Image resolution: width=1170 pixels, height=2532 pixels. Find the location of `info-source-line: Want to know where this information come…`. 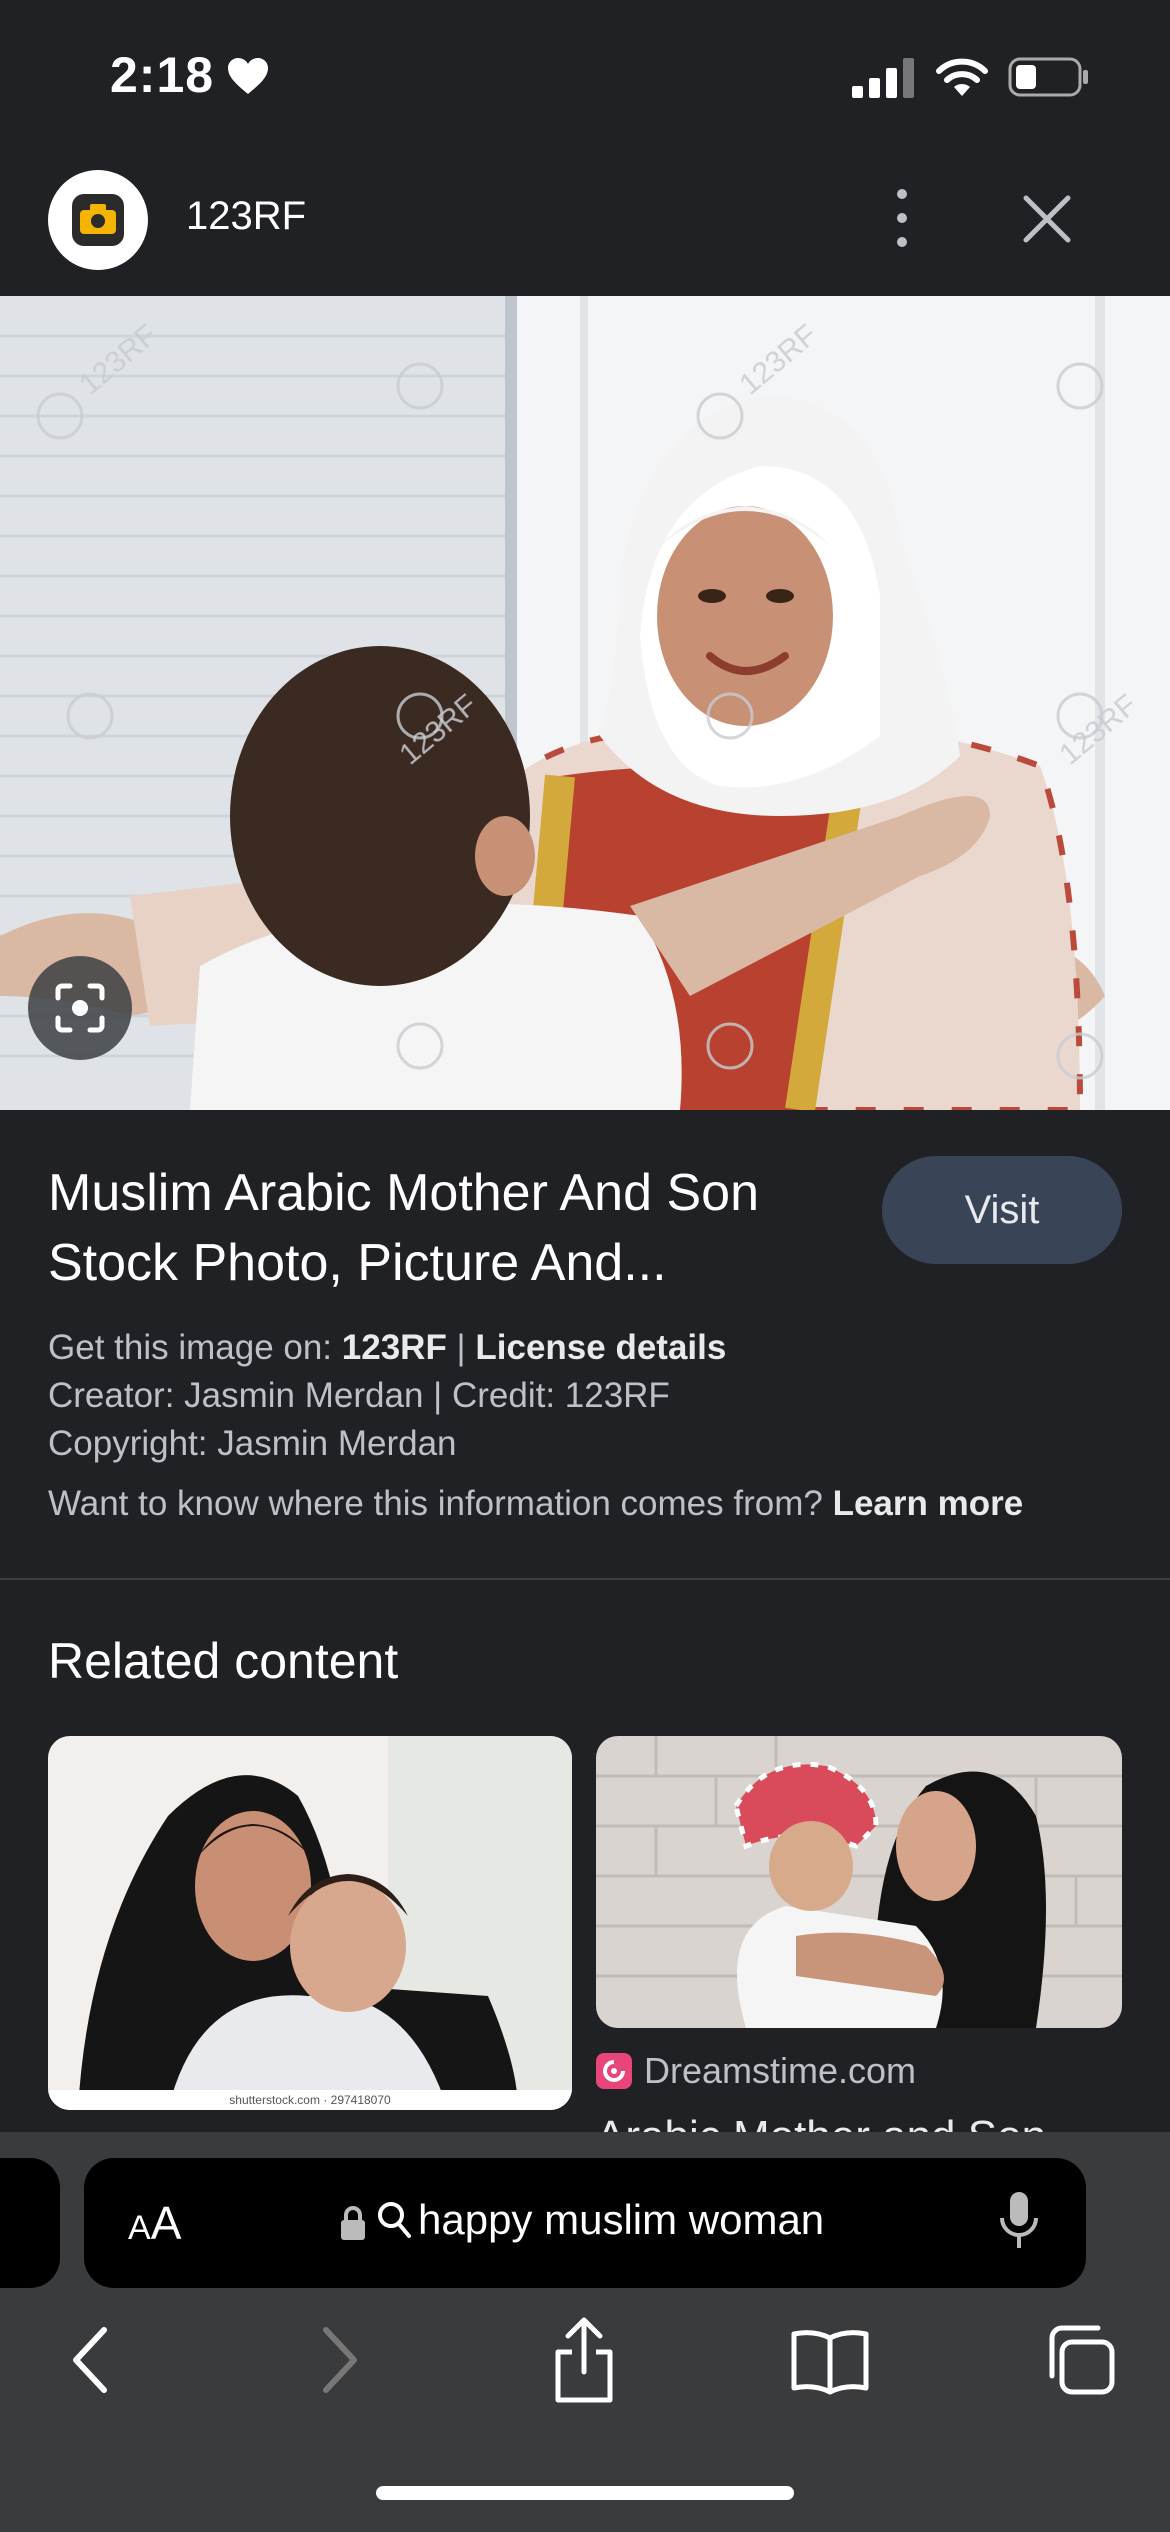

info-source-line: Want to know where this information come… is located at coordinates (593, 1504).